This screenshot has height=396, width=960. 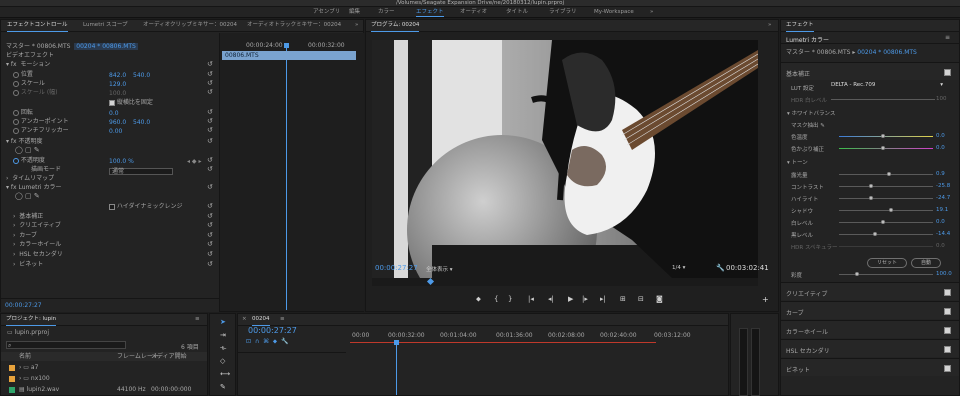 I want to click on whites-knob, so click(x=883, y=222).